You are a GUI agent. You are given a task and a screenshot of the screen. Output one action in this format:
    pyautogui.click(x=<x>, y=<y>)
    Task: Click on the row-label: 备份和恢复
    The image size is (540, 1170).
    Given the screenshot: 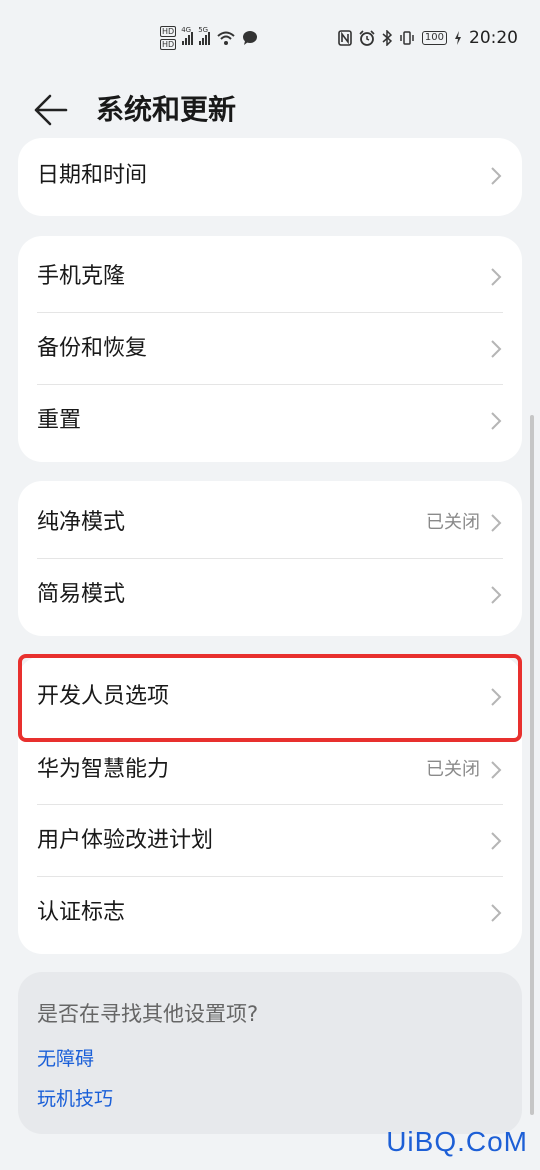 What is the action you would take?
    pyautogui.click(x=92, y=348)
    